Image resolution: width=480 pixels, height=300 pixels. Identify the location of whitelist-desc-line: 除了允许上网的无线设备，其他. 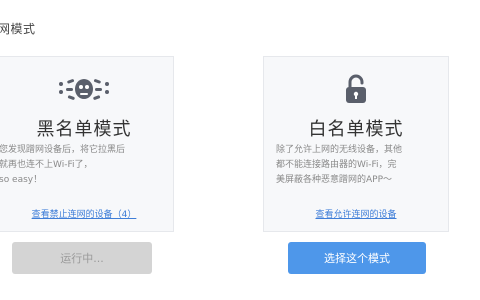
(339, 150).